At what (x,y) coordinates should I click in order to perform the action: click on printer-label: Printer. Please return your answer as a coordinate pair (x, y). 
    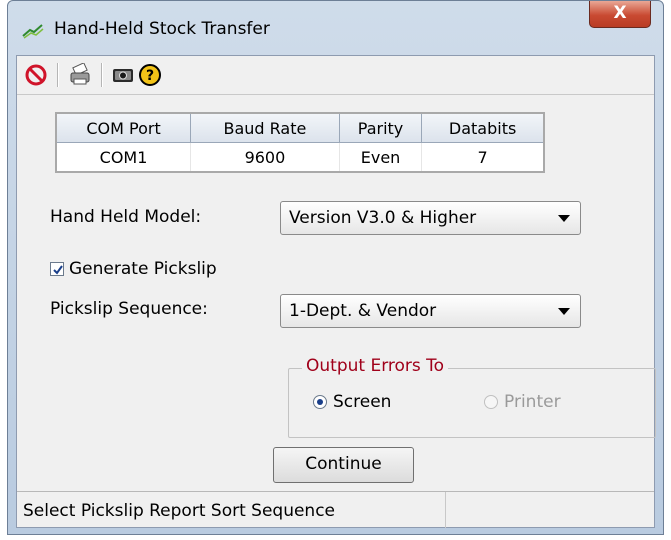
    Looking at the image, I should click on (532, 402).